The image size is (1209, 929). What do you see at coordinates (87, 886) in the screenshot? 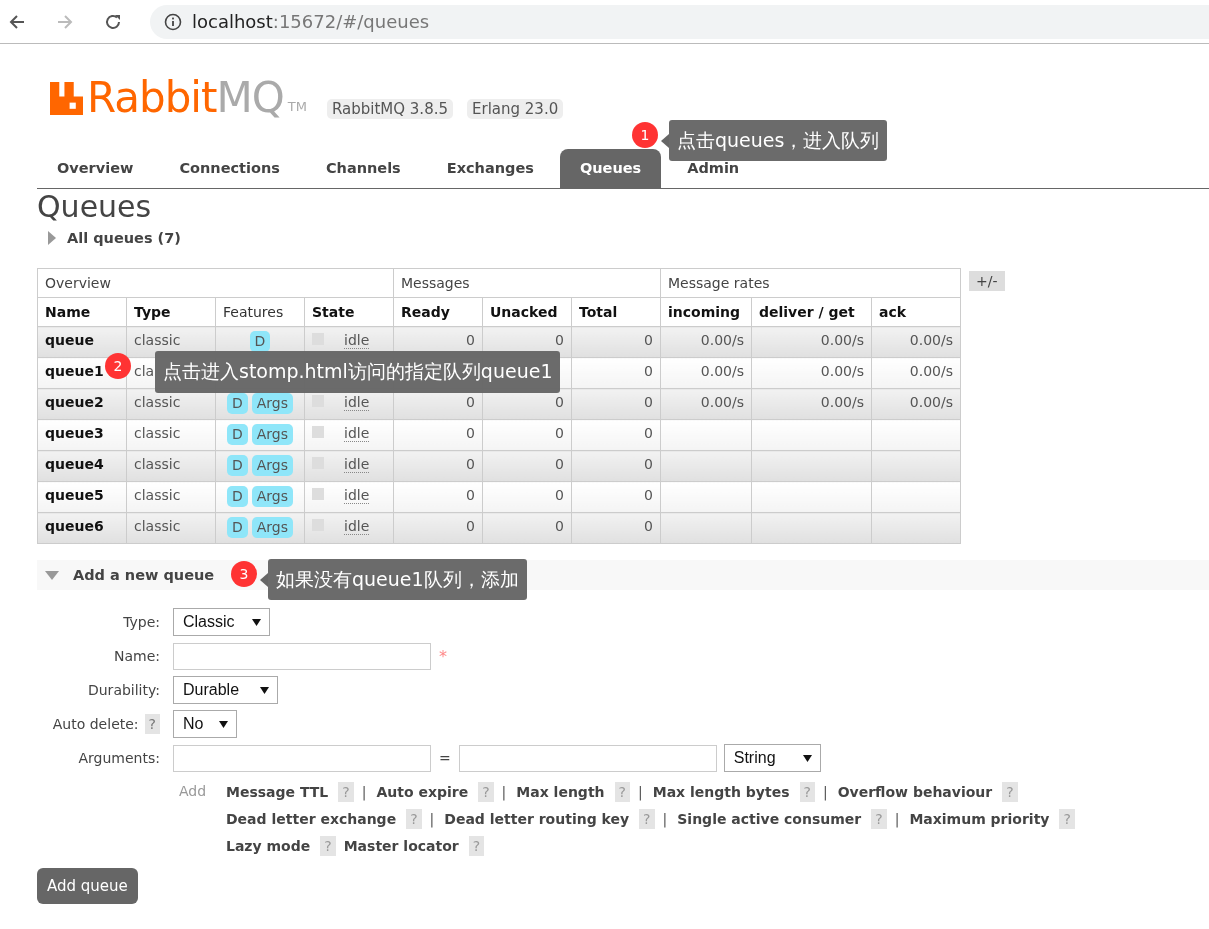
I see `add-queue-button: Add queue` at bounding box center [87, 886].